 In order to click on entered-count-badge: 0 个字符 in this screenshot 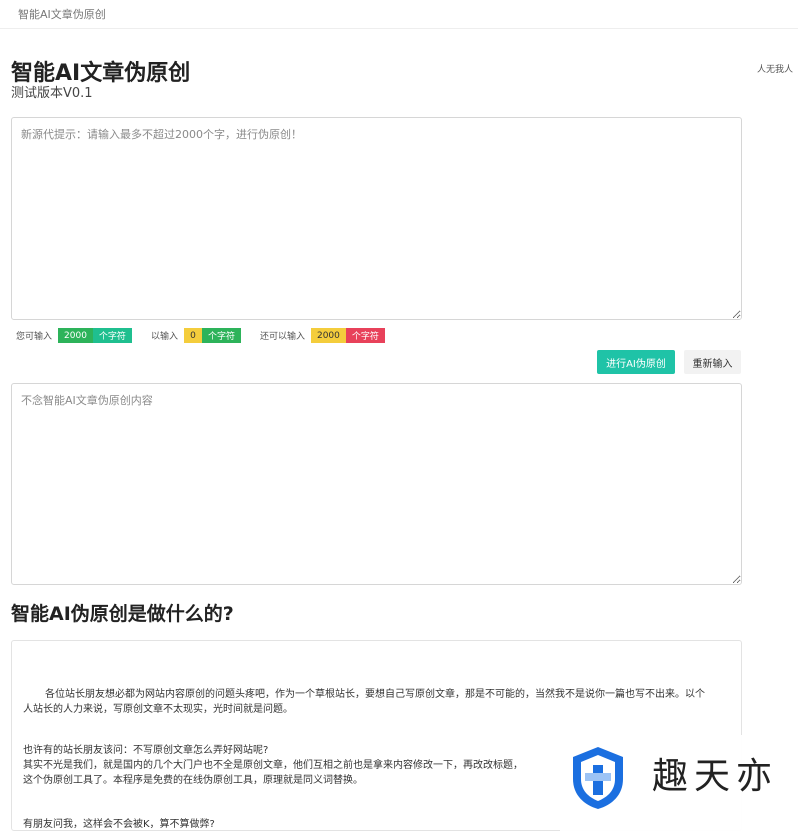, I will do `click(212, 335)`.